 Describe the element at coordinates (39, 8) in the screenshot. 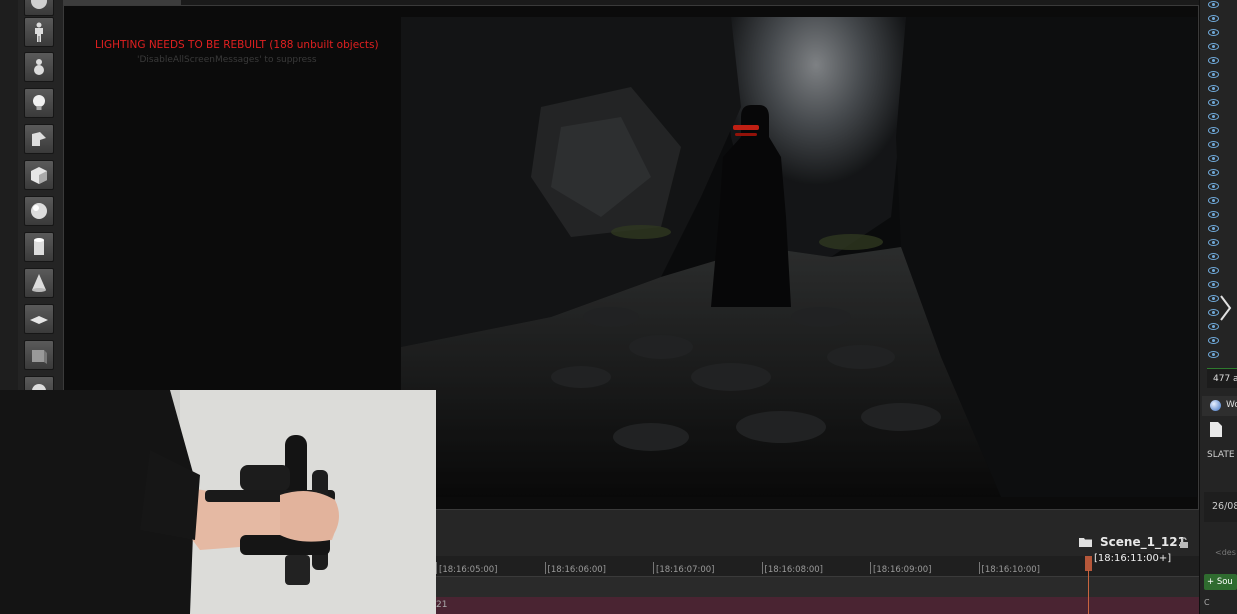

I see `actor-icon` at that location.